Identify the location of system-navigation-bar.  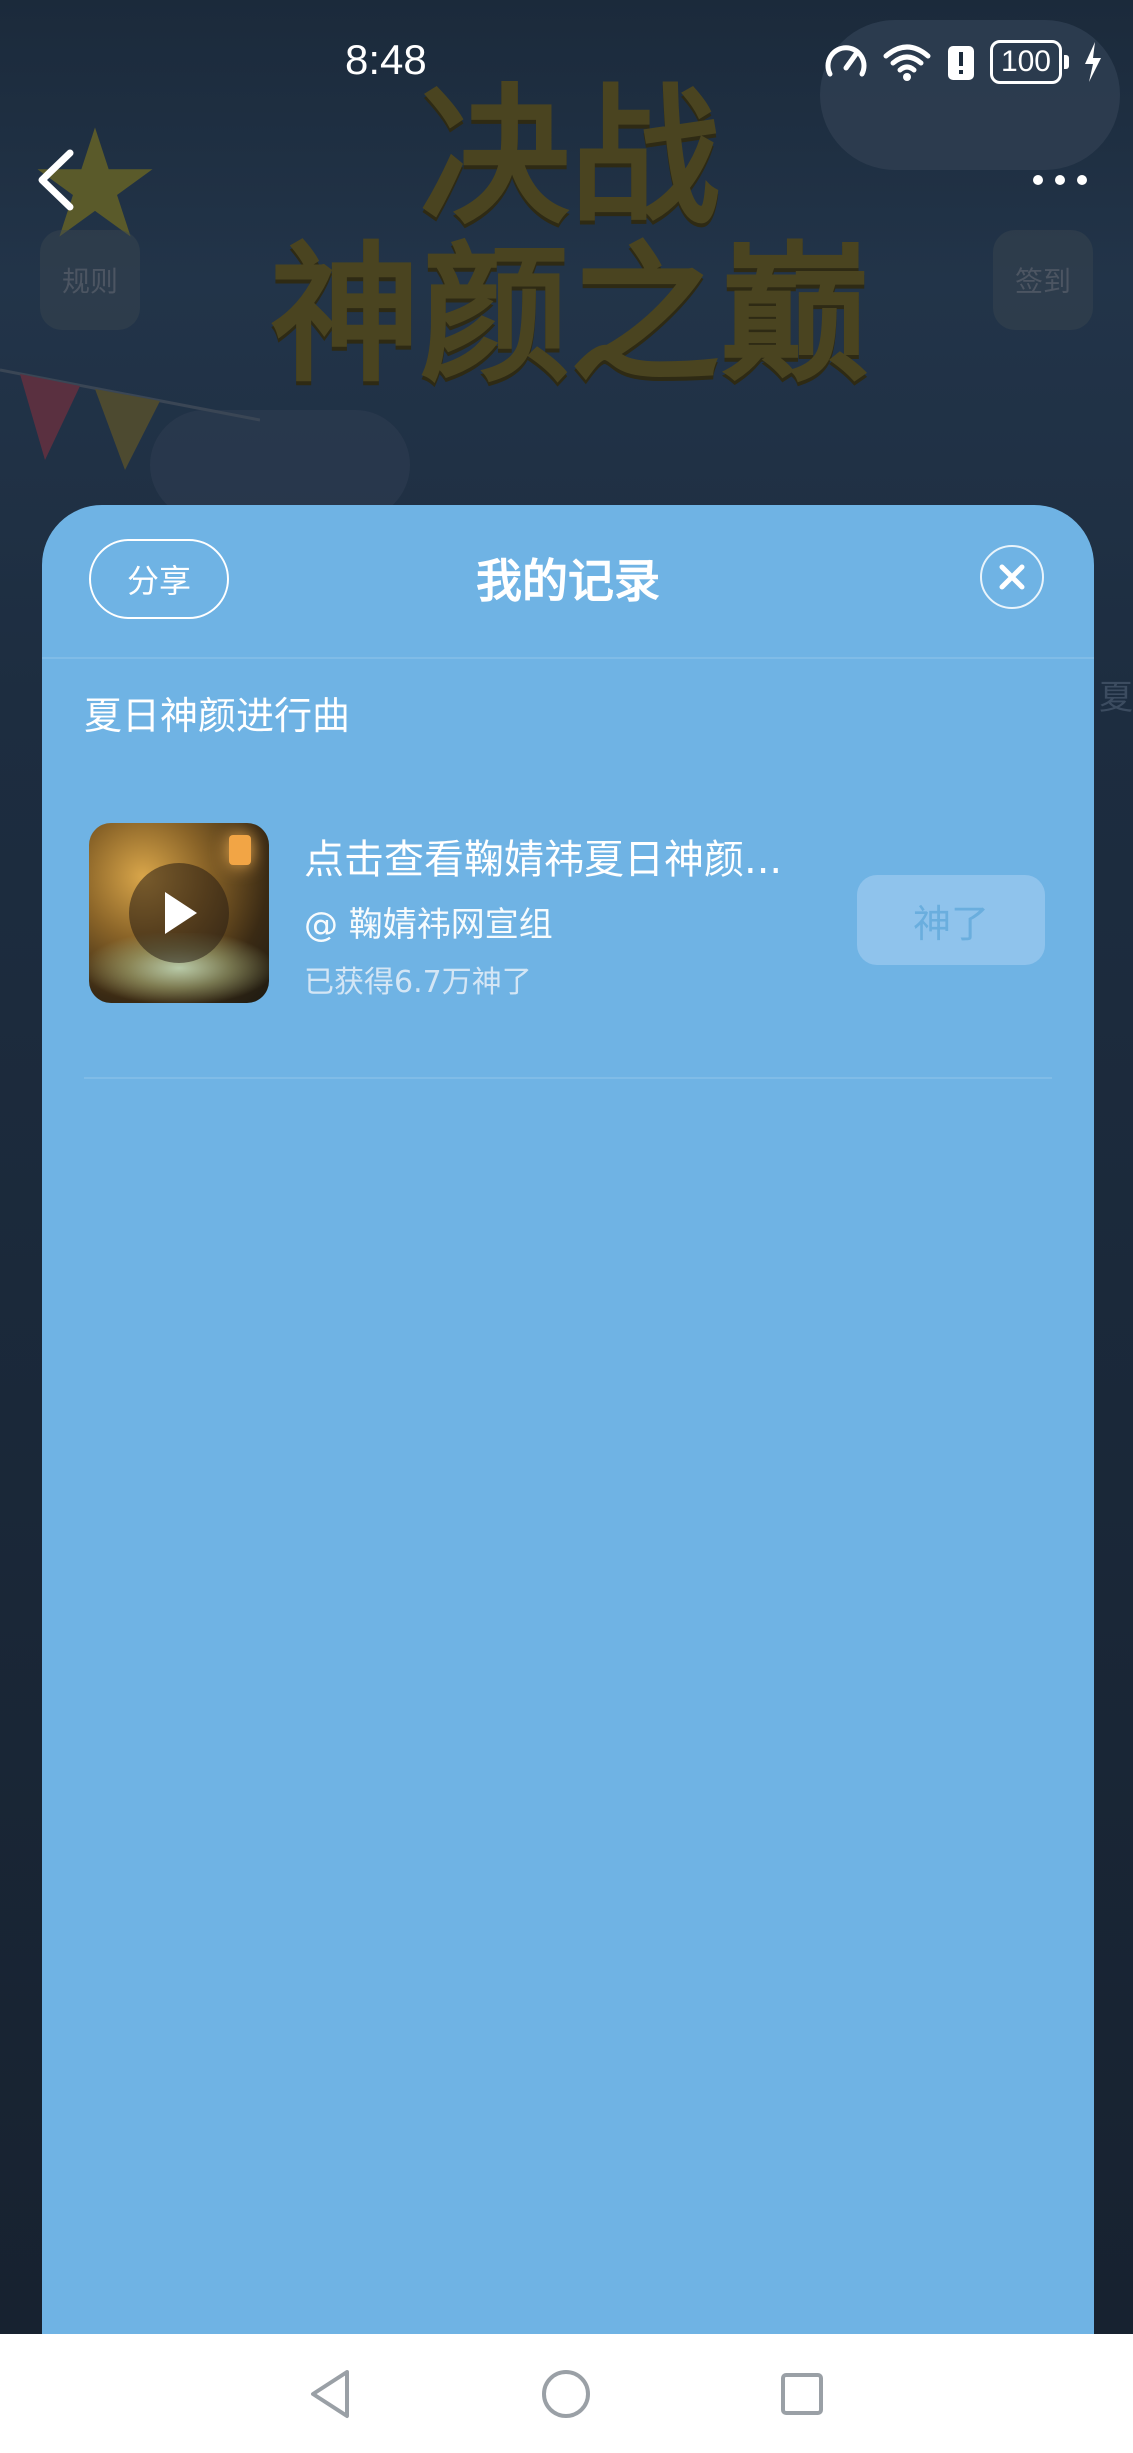
(566, 2393).